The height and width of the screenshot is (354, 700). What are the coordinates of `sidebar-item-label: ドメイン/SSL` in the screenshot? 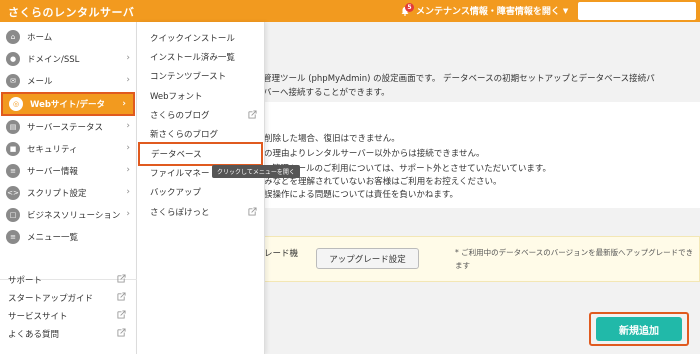 It's located at (53, 60).